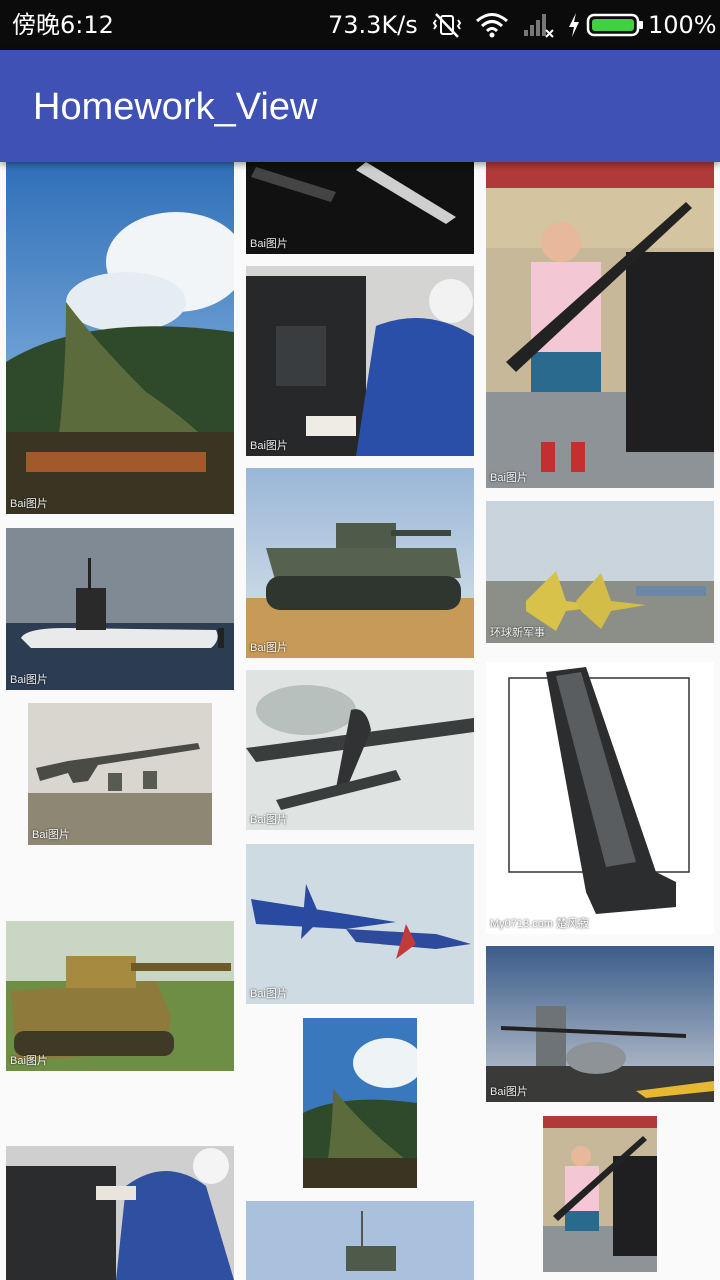 This screenshot has width=720, height=1280. I want to click on bomber-plane-image, so click(360, 750).